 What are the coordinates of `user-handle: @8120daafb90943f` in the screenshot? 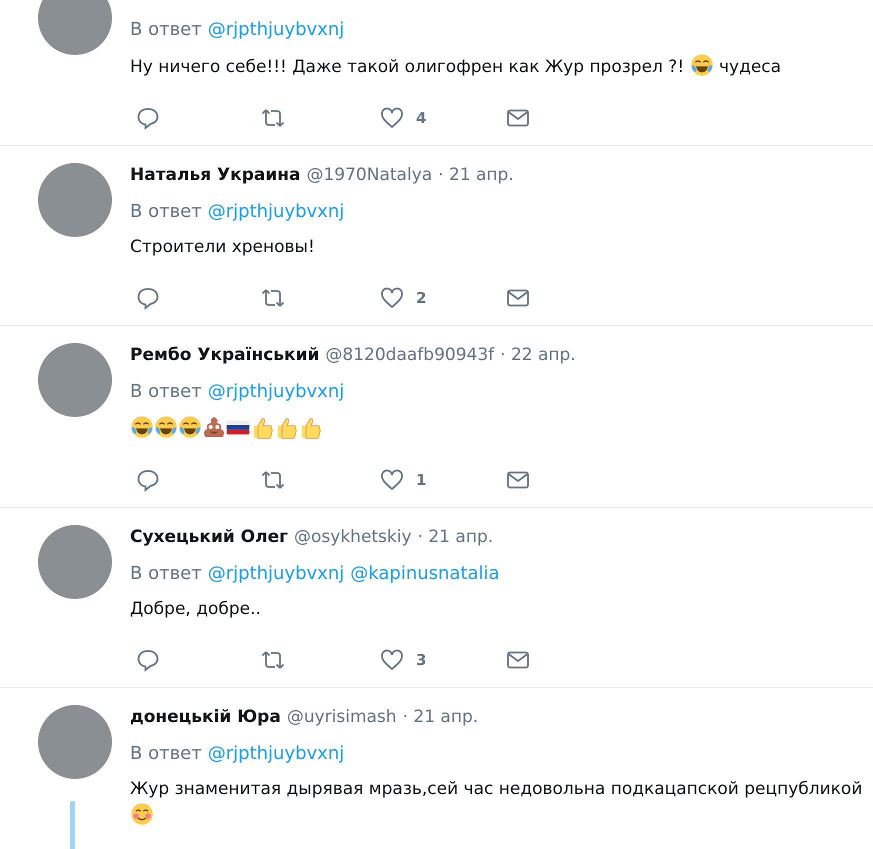 It's located at (409, 355).